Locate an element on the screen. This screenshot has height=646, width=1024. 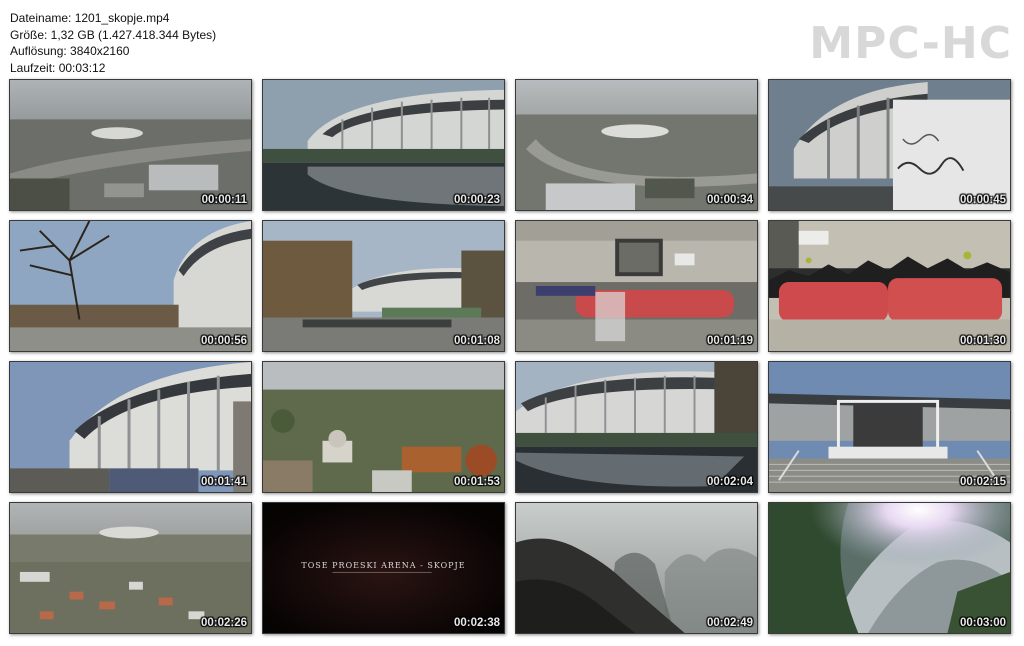
thumbnail: 00:02:49 is located at coordinates (636, 568).